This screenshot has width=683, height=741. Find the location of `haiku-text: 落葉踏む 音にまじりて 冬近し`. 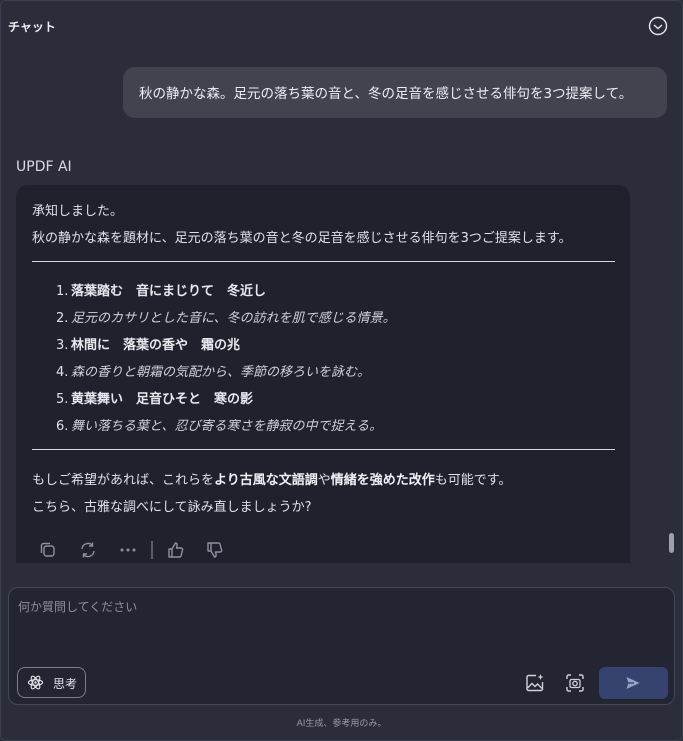

haiku-text: 落葉踏む 音にまじりて 冬近し is located at coordinates (169, 291).